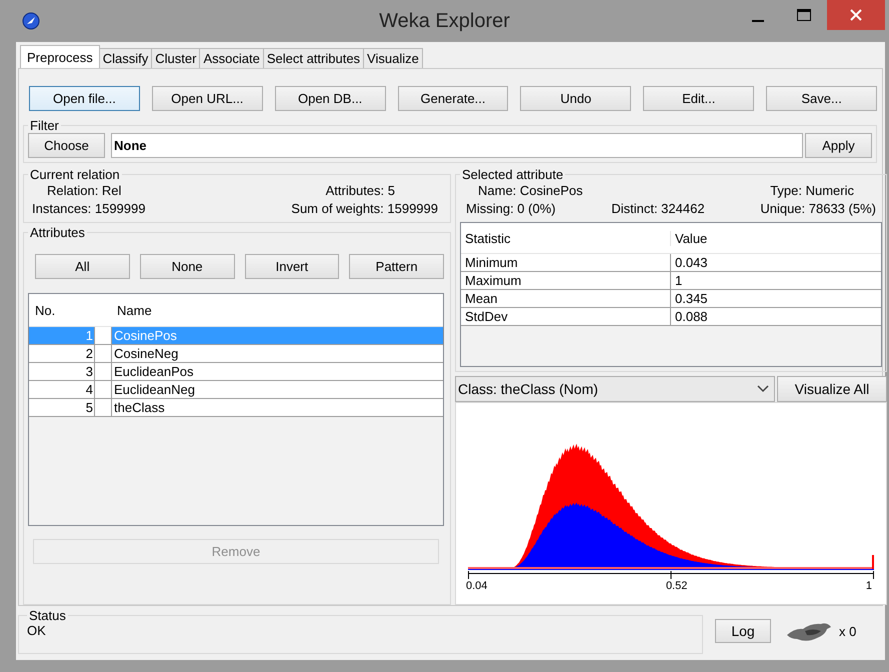 The image size is (889, 672). What do you see at coordinates (89, 353) in the screenshot?
I see `table-cell-text: 2` at bounding box center [89, 353].